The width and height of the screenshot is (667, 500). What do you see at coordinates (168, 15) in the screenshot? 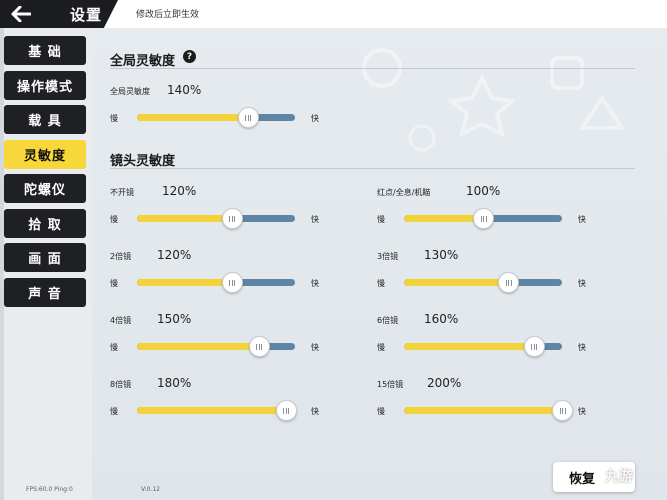
I see `notice-text: 修改后立即生效` at bounding box center [168, 15].